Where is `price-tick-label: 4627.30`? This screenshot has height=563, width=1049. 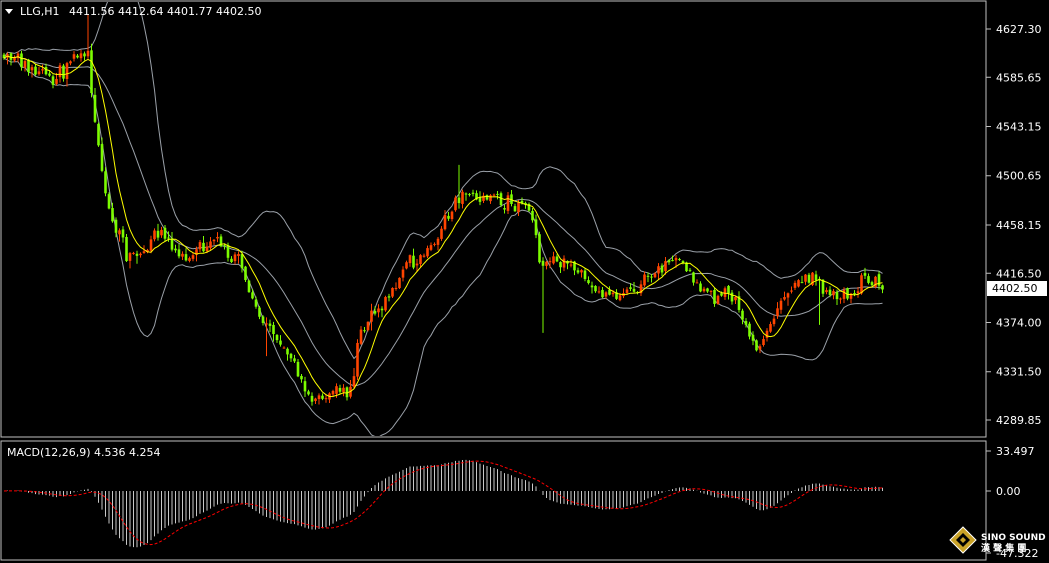
price-tick-label: 4627.30 is located at coordinates (1019, 29).